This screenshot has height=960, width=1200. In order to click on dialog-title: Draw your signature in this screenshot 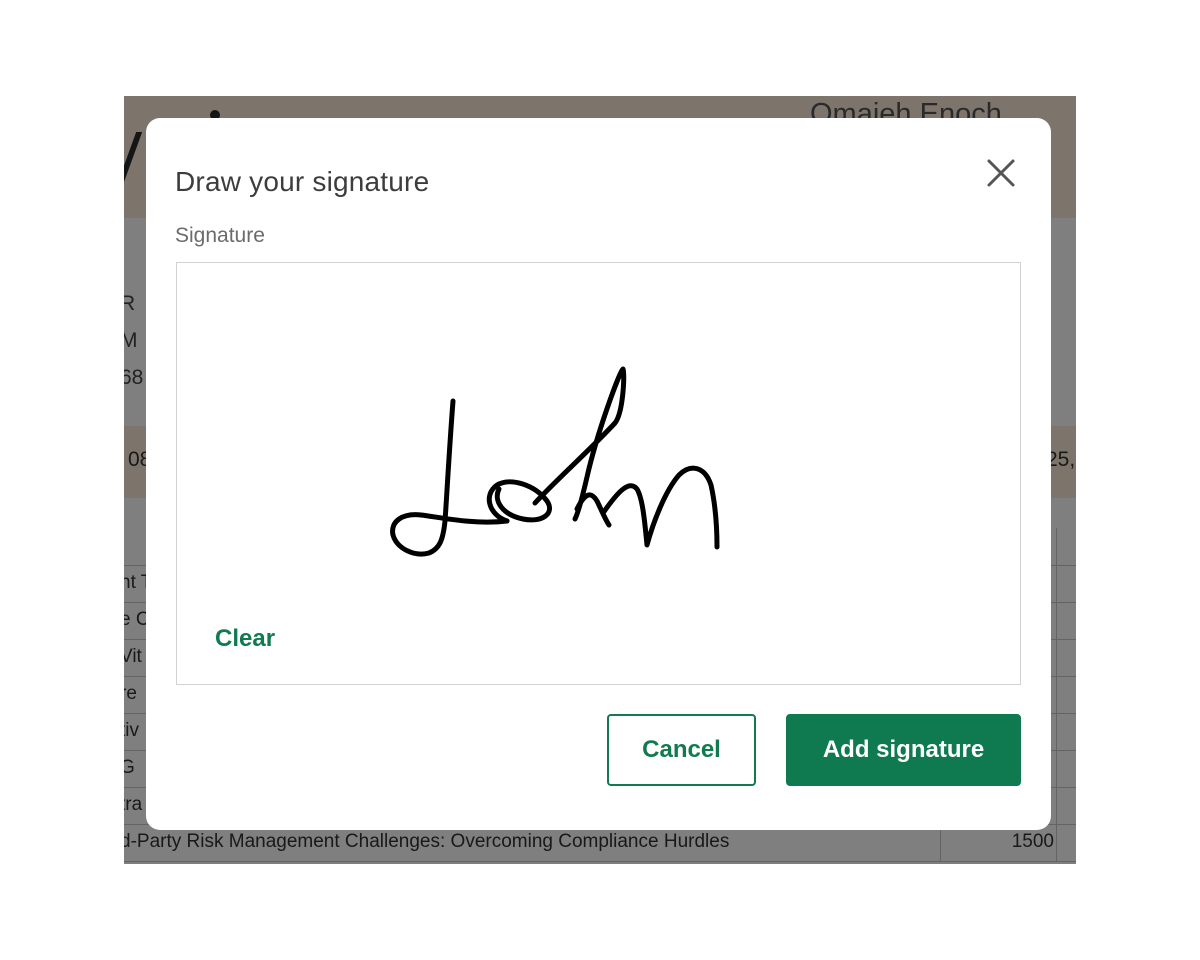, I will do `click(302, 181)`.